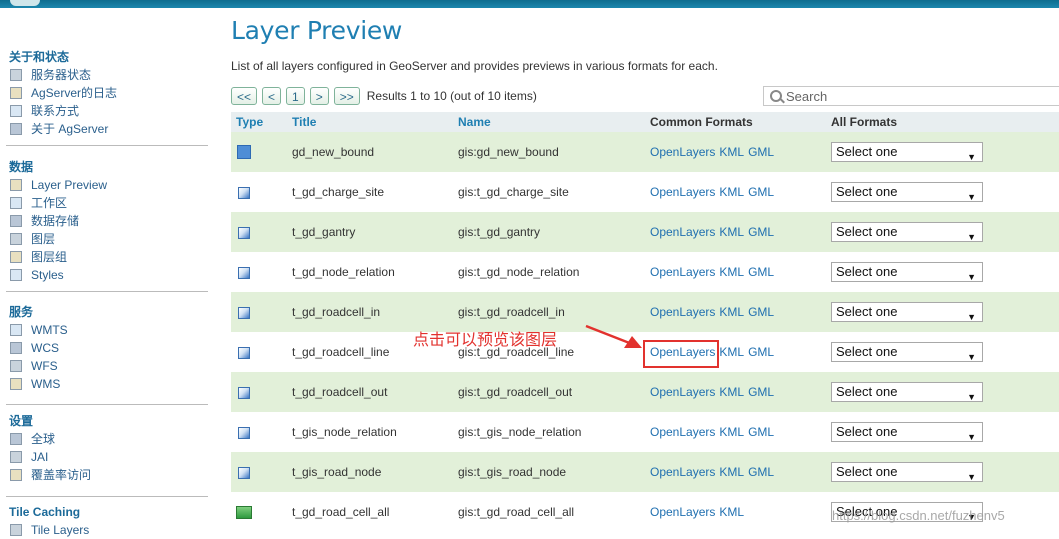 This screenshot has height=539, width=1059. I want to click on common-formats-cell: OpenLayers KML, so click(740, 512).